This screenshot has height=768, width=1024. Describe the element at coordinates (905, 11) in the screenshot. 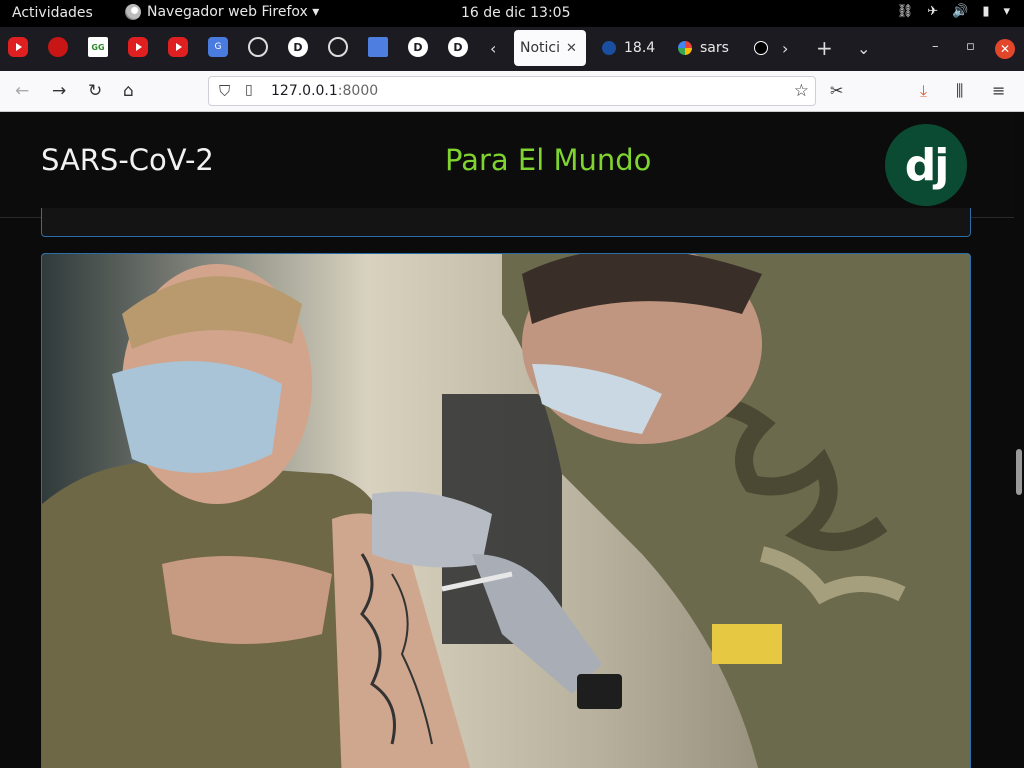

I see `network-icon: ⛓` at that location.